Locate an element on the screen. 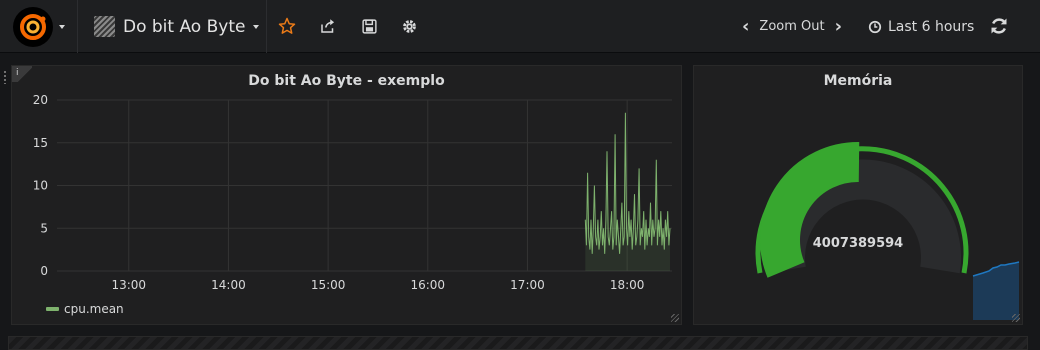 The image size is (1040, 350). grafana-menu-button is located at coordinates (39, 26).